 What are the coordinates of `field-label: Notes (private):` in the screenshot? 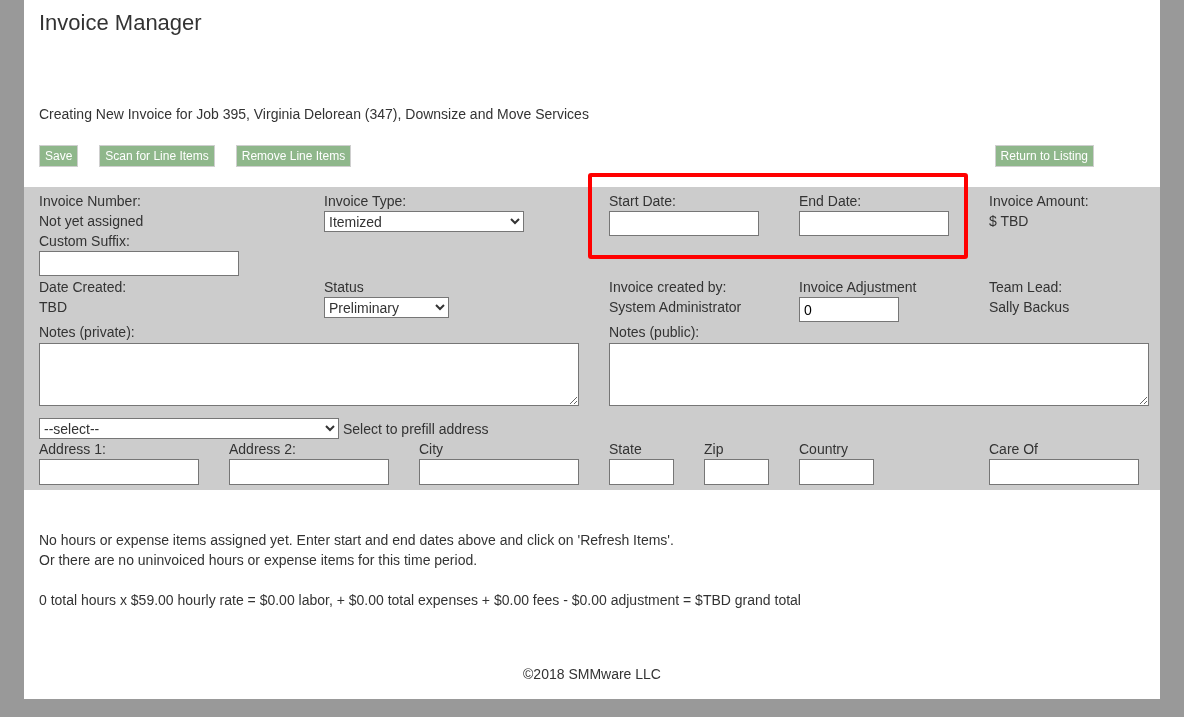 It's located at (87, 332).